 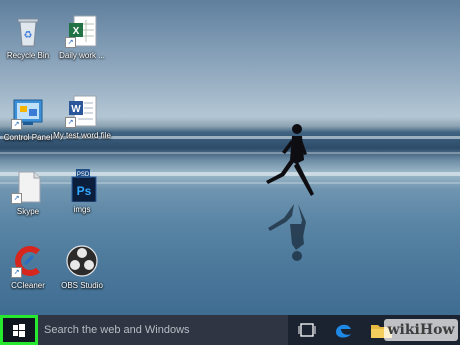 I want to click on blank-shortcut-icon: ↗, so click(x=28, y=187).